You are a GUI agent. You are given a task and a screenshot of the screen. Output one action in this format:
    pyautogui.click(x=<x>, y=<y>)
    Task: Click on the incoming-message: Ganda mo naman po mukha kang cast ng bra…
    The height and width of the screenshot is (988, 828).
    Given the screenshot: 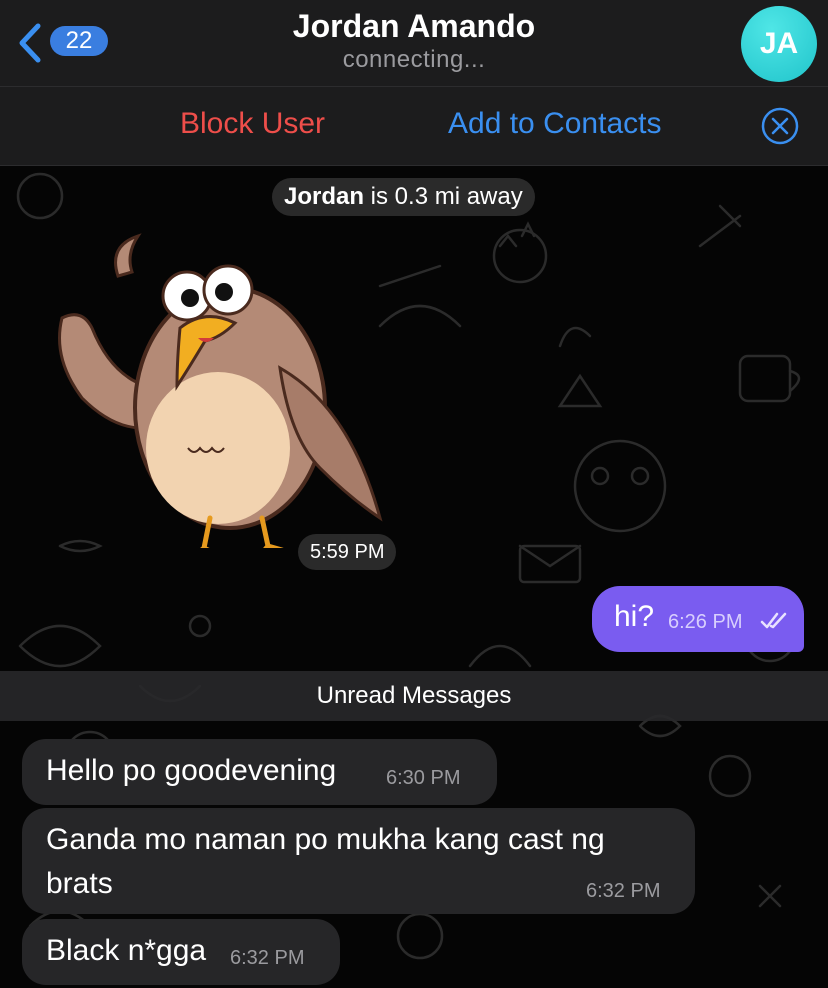 What is the action you would take?
    pyautogui.click(x=358, y=861)
    